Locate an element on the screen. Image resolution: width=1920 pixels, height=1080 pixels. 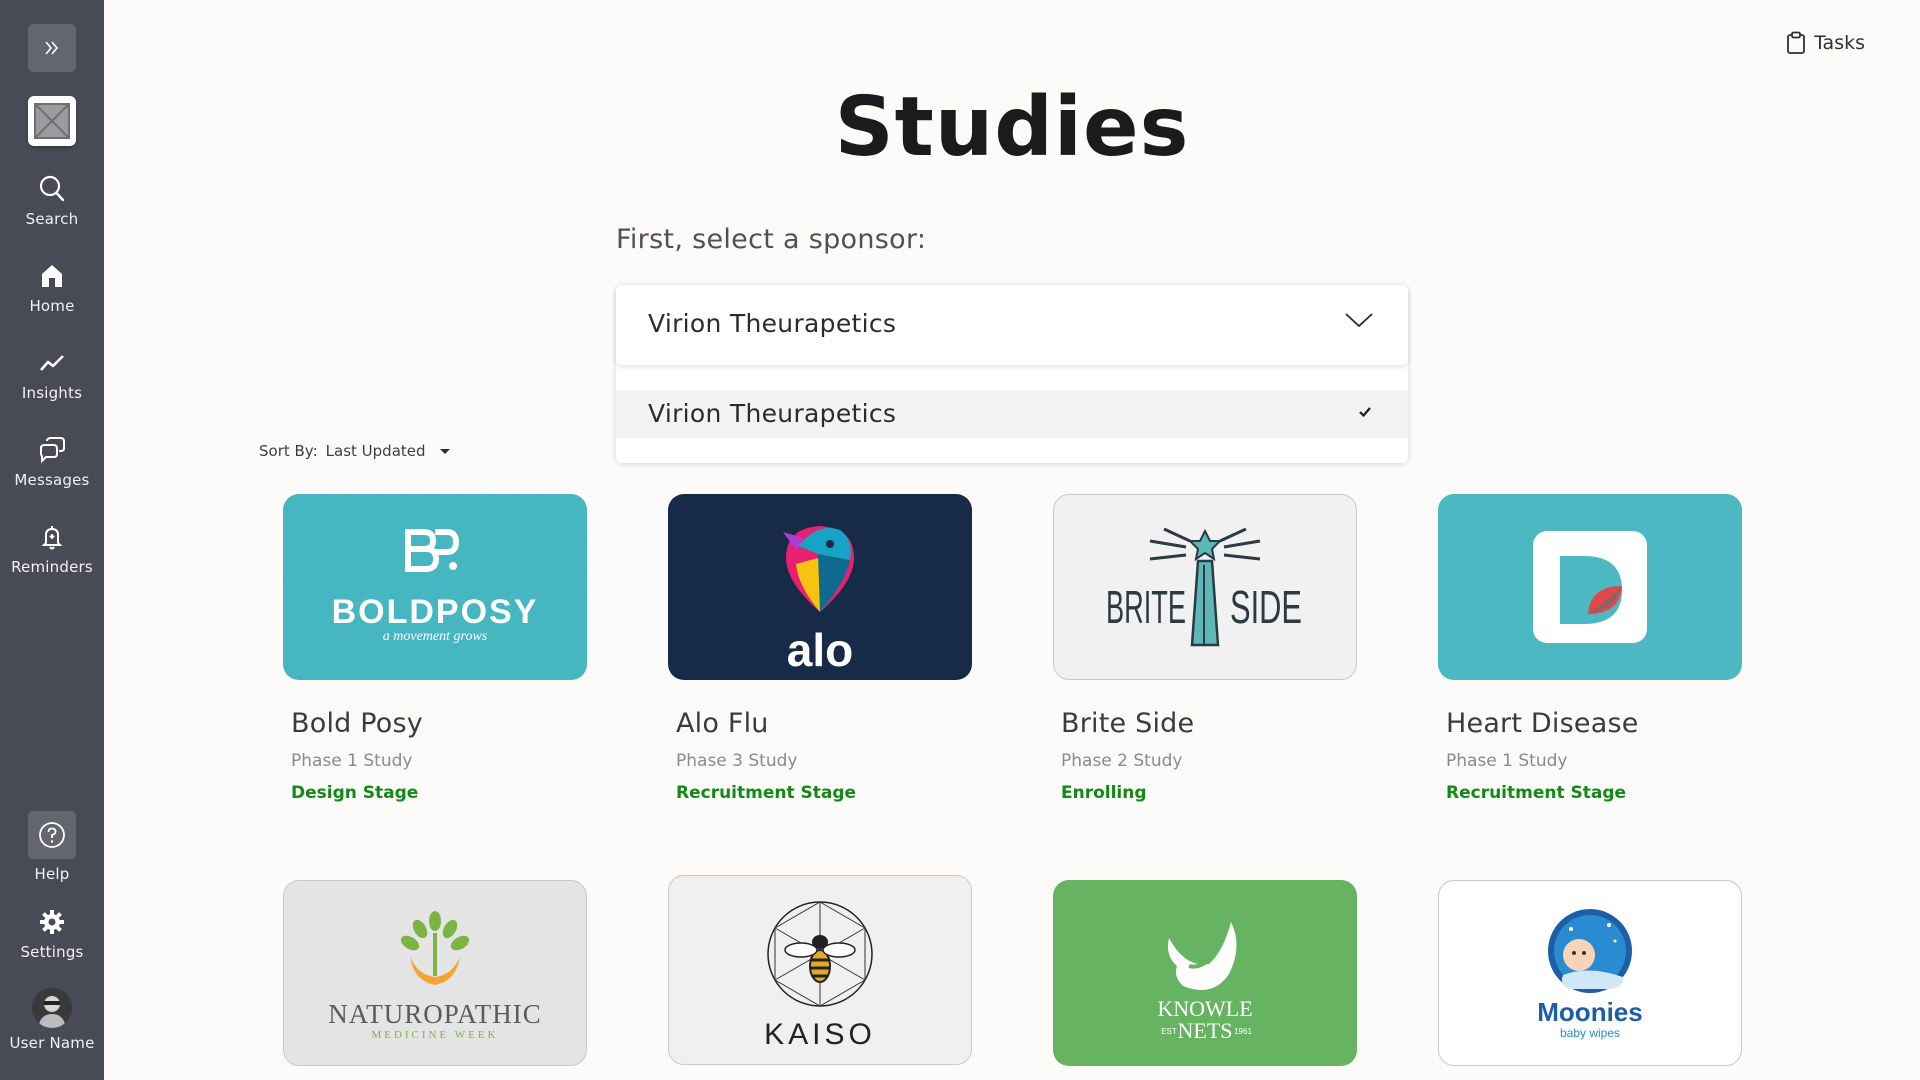
sidebar-item-label: User Name is located at coordinates (52, 1043).